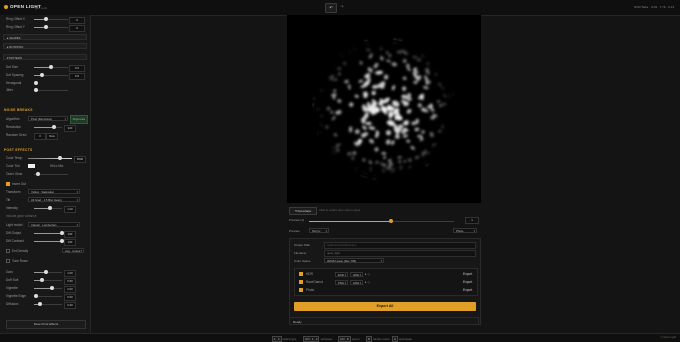  I want to click on logo-icon, so click(6, 7).